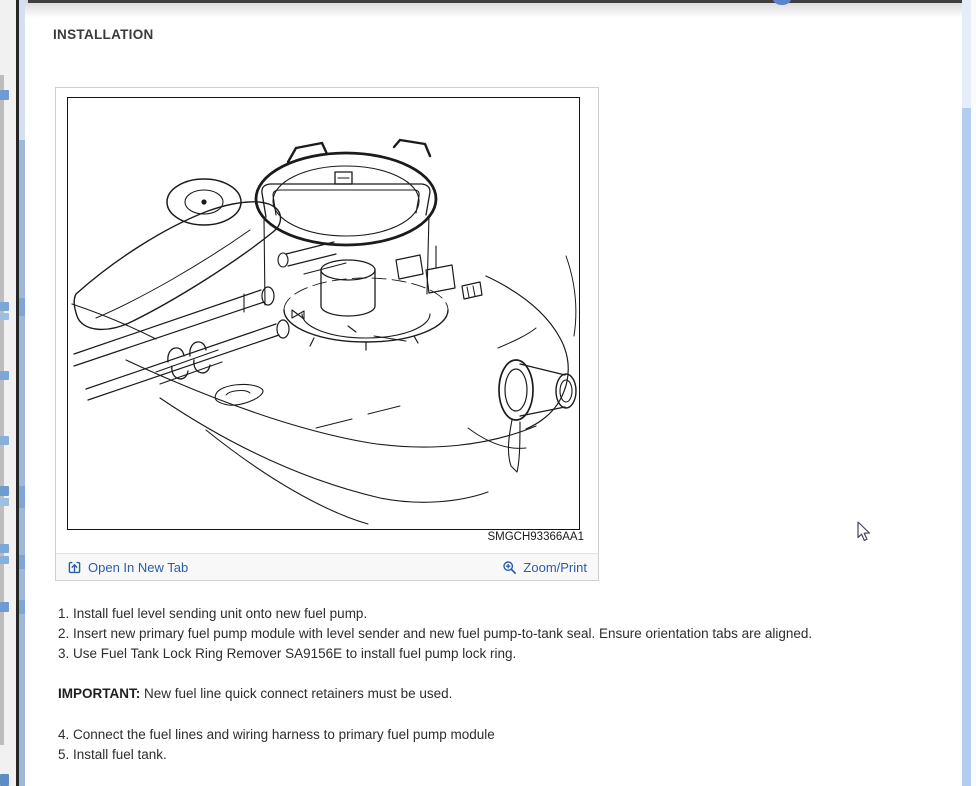 This screenshot has width=976, height=786. I want to click on left-outer-scrollbar, so click(2, 410).